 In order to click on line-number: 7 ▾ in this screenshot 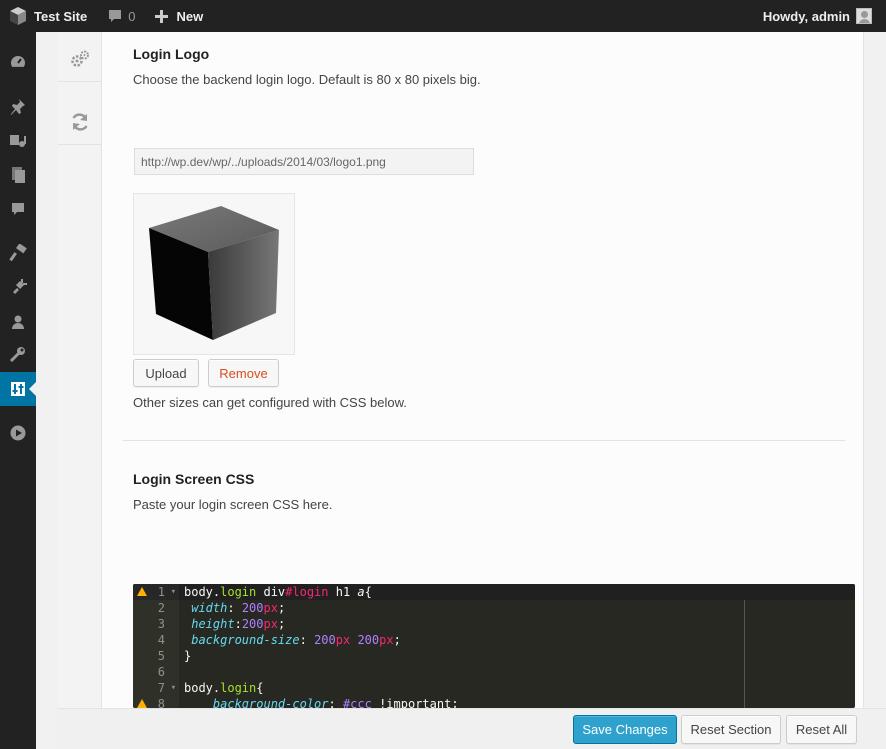, I will do `click(166, 688)`.